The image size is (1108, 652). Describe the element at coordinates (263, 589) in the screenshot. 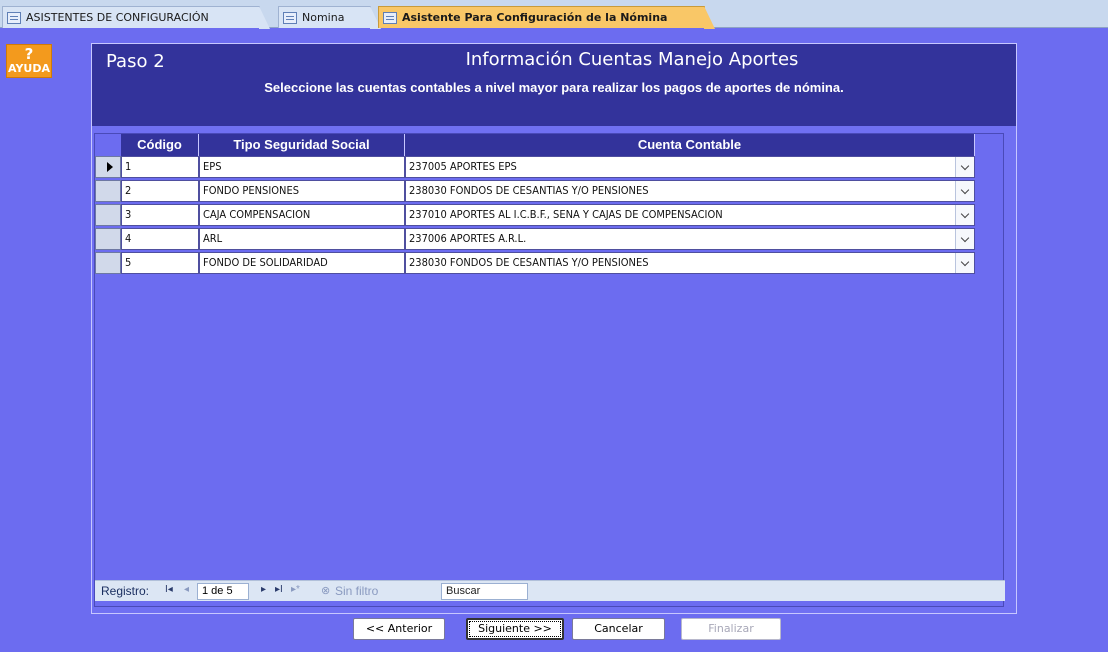

I see `next-record-icon: ▸` at that location.